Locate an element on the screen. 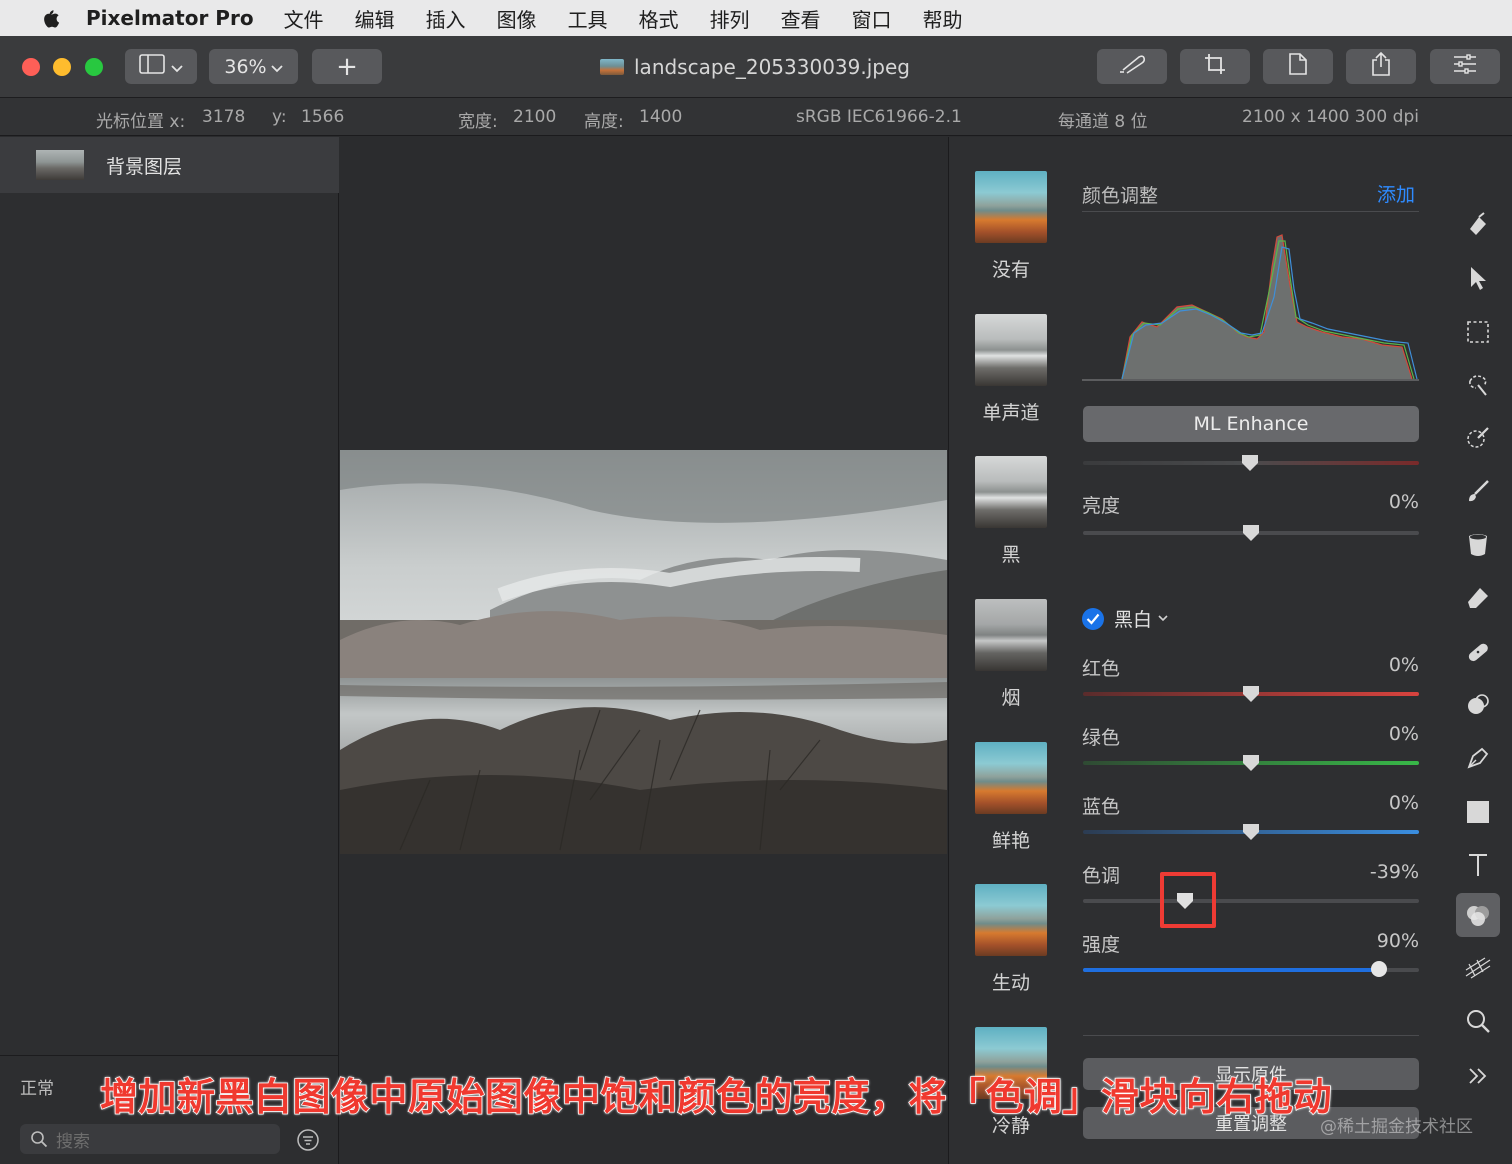  pen-icon is located at coordinates (1478, 758).